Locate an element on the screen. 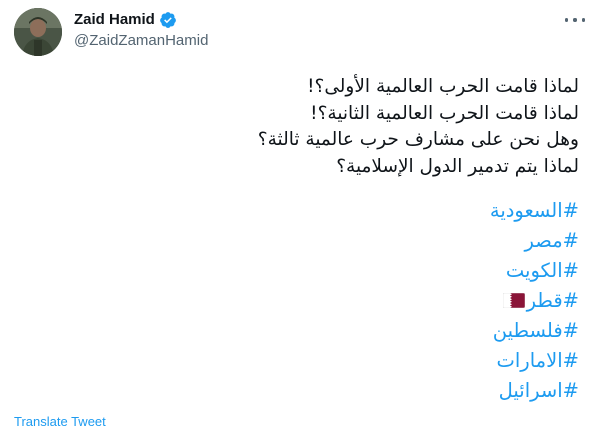 This screenshot has height=438, width=597. hashtag-link: #الكويت is located at coordinates (299, 271).